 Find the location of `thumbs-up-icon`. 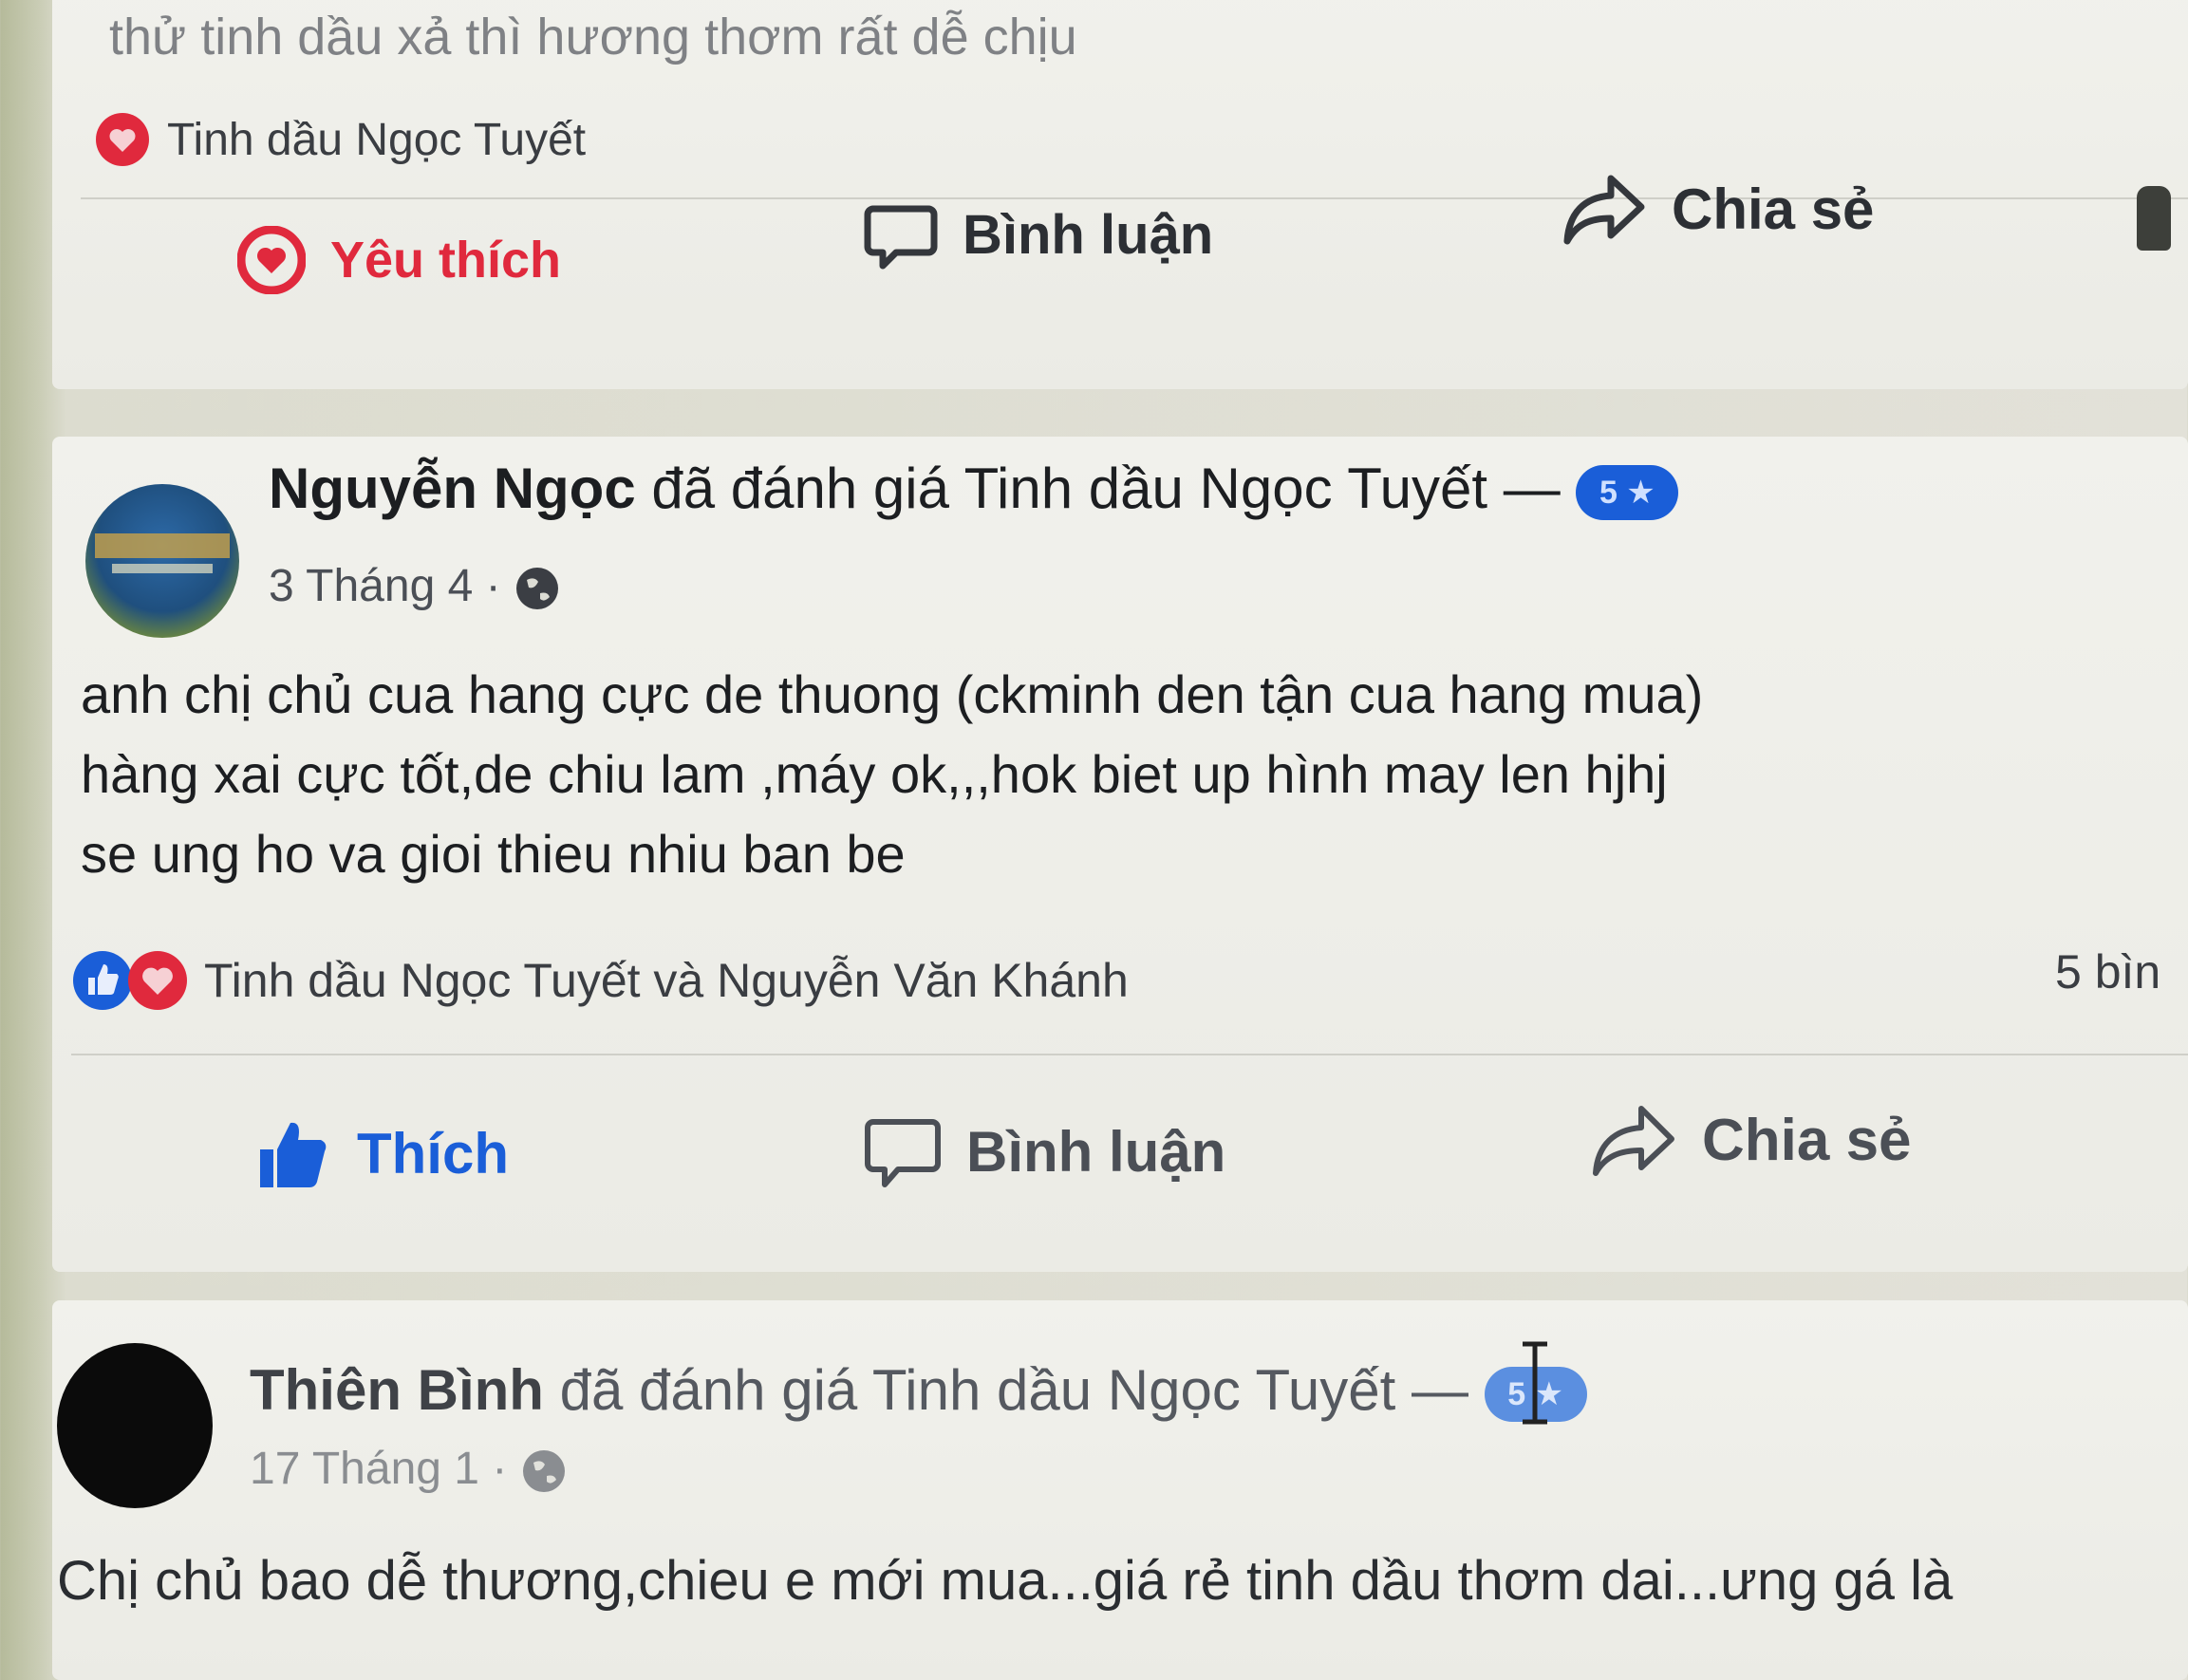

thumbs-up-icon is located at coordinates (294, 1153).